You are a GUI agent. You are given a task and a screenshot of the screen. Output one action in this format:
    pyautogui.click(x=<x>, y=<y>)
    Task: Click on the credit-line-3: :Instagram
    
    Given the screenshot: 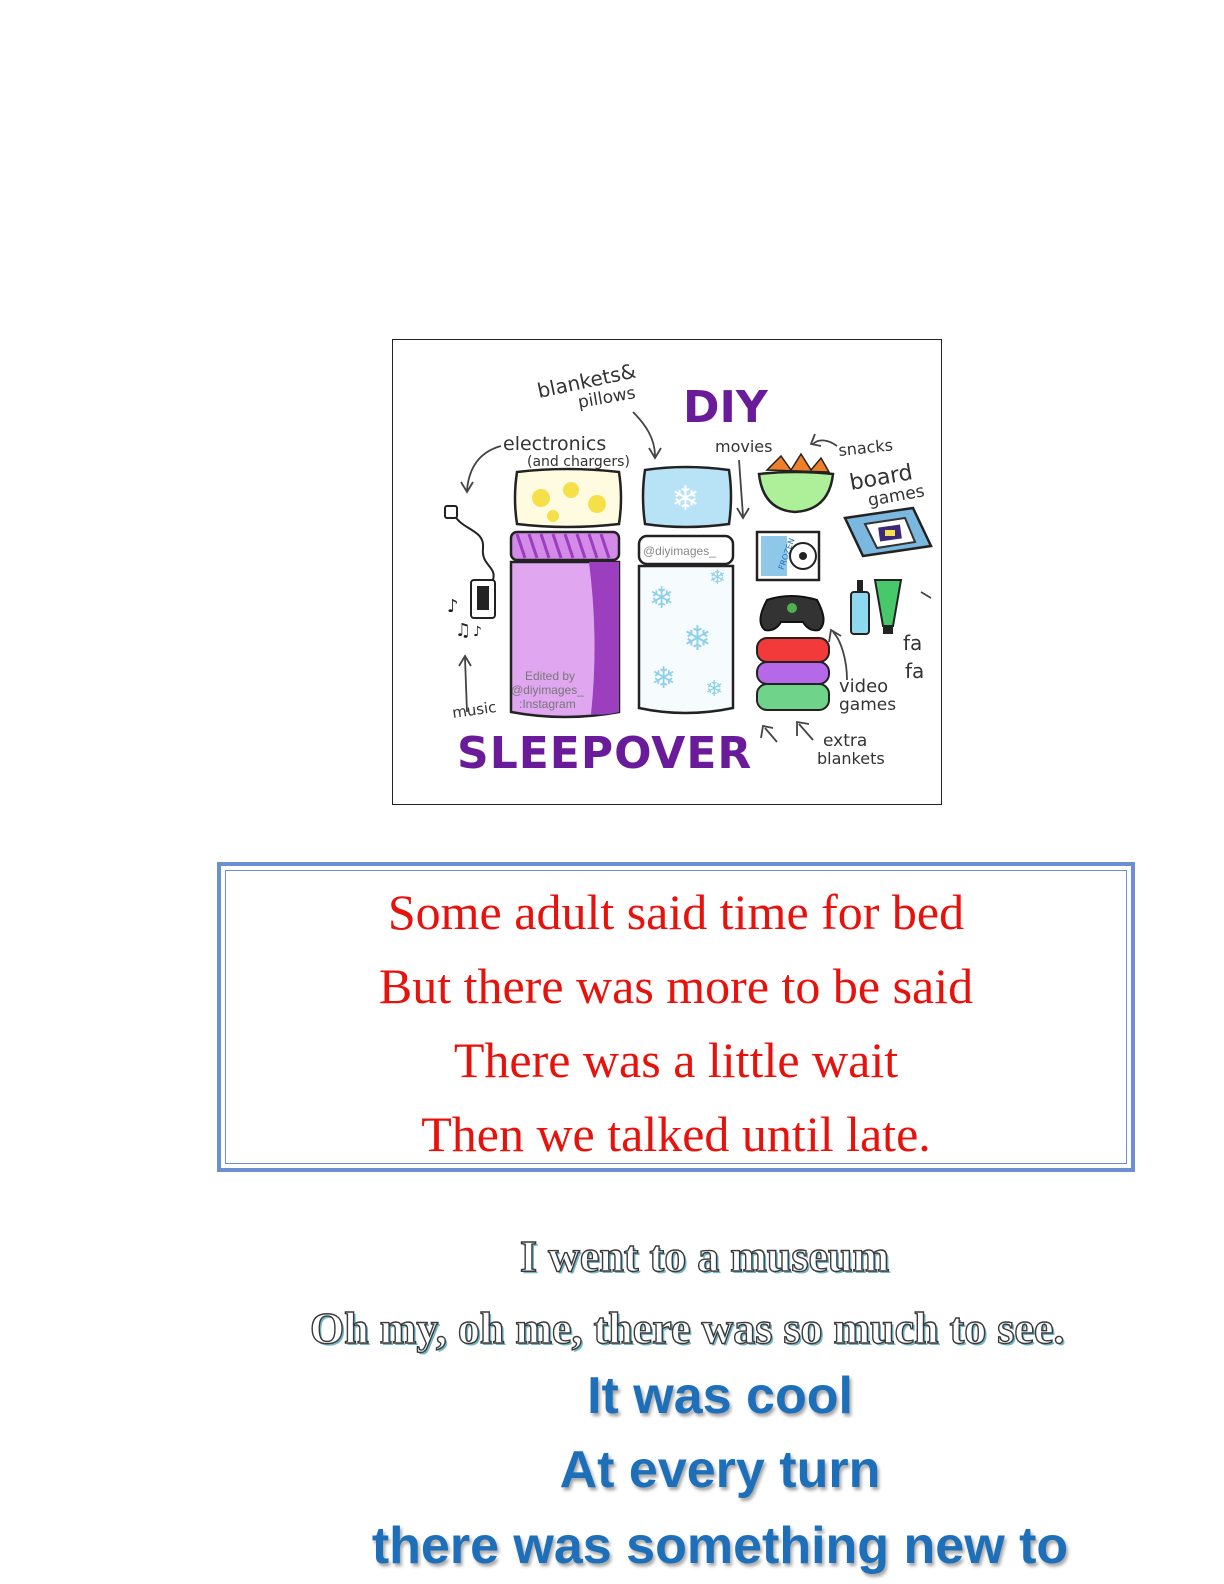 What is the action you would take?
    pyautogui.click(x=547, y=704)
    